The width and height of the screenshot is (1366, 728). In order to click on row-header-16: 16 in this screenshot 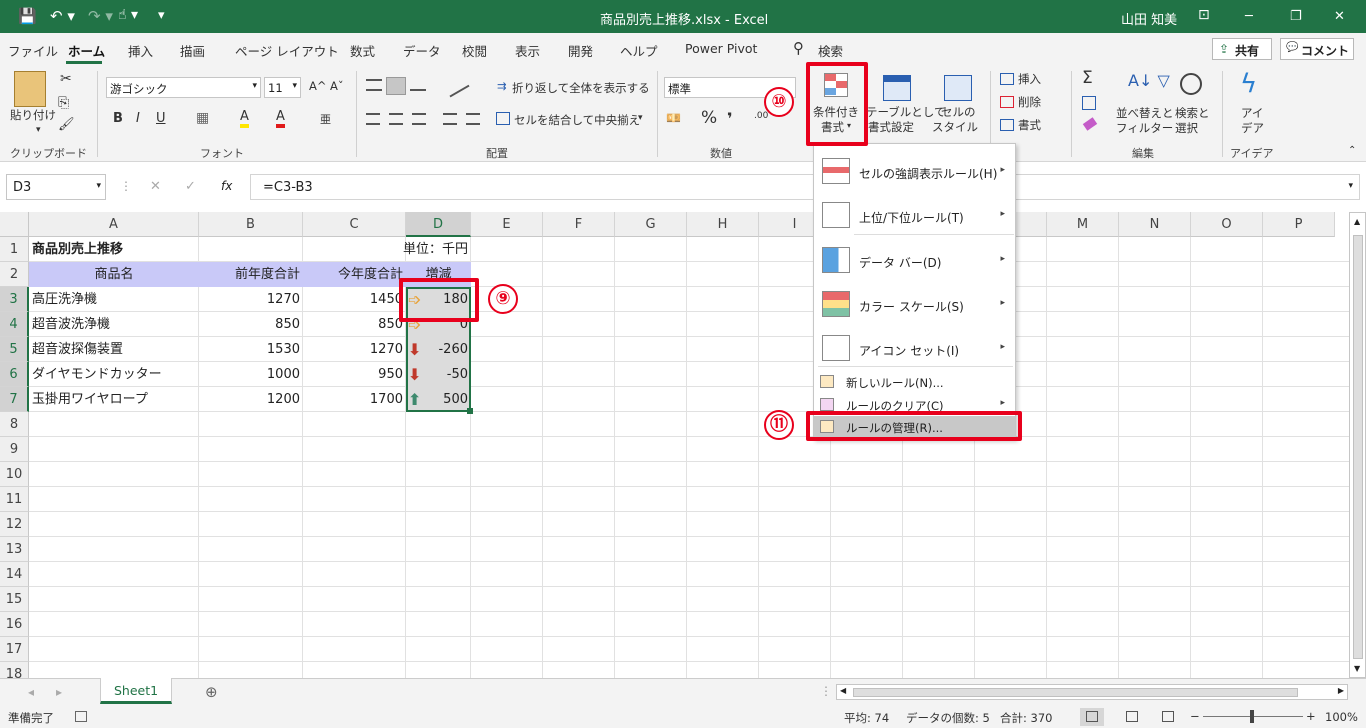, I will do `click(14, 624)`.